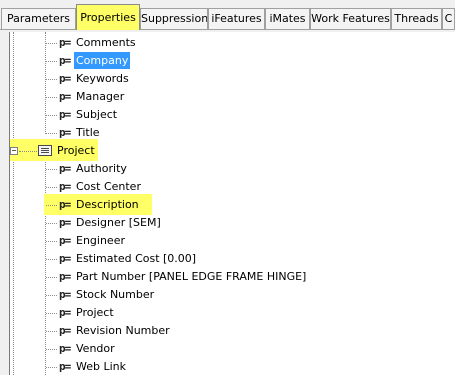  What do you see at coordinates (230, 331) in the screenshot?
I see `tree-item-revision-number: p= Revision Number` at bounding box center [230, 331].